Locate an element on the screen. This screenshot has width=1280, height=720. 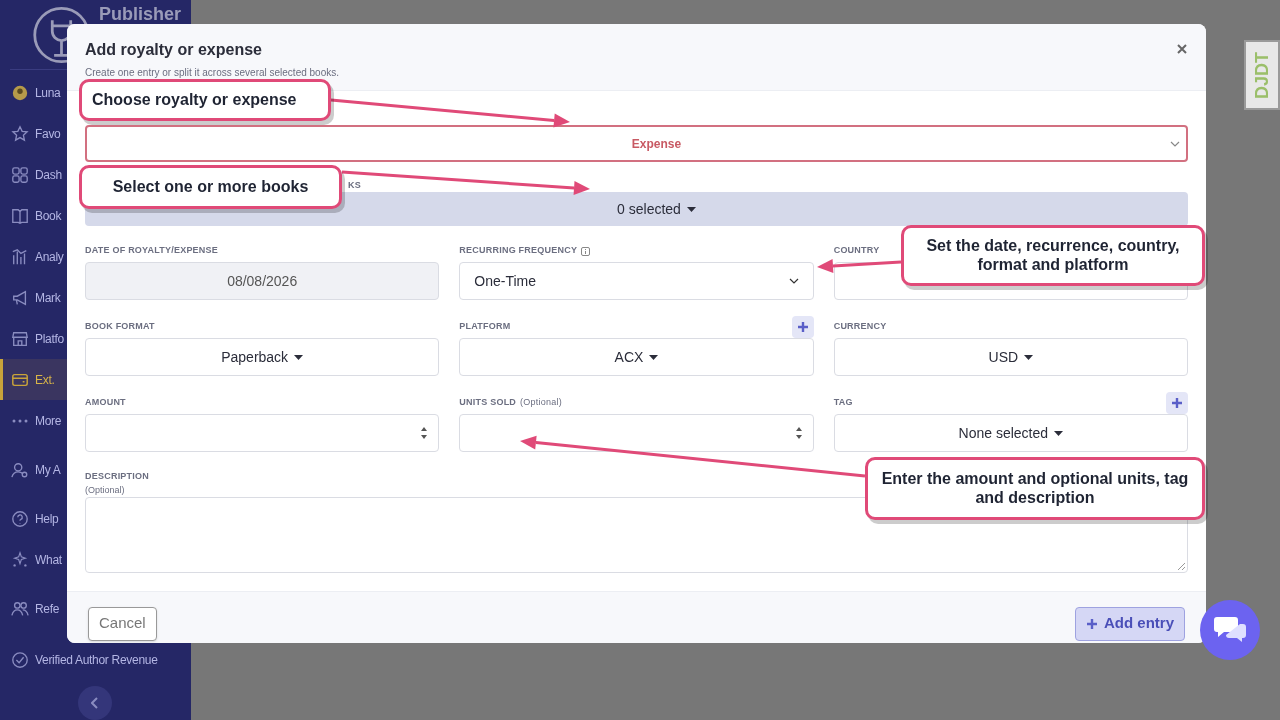
annotation-tooltip: Set the date, recurrence, country, format and platform is located at coordinates (1053, 255).